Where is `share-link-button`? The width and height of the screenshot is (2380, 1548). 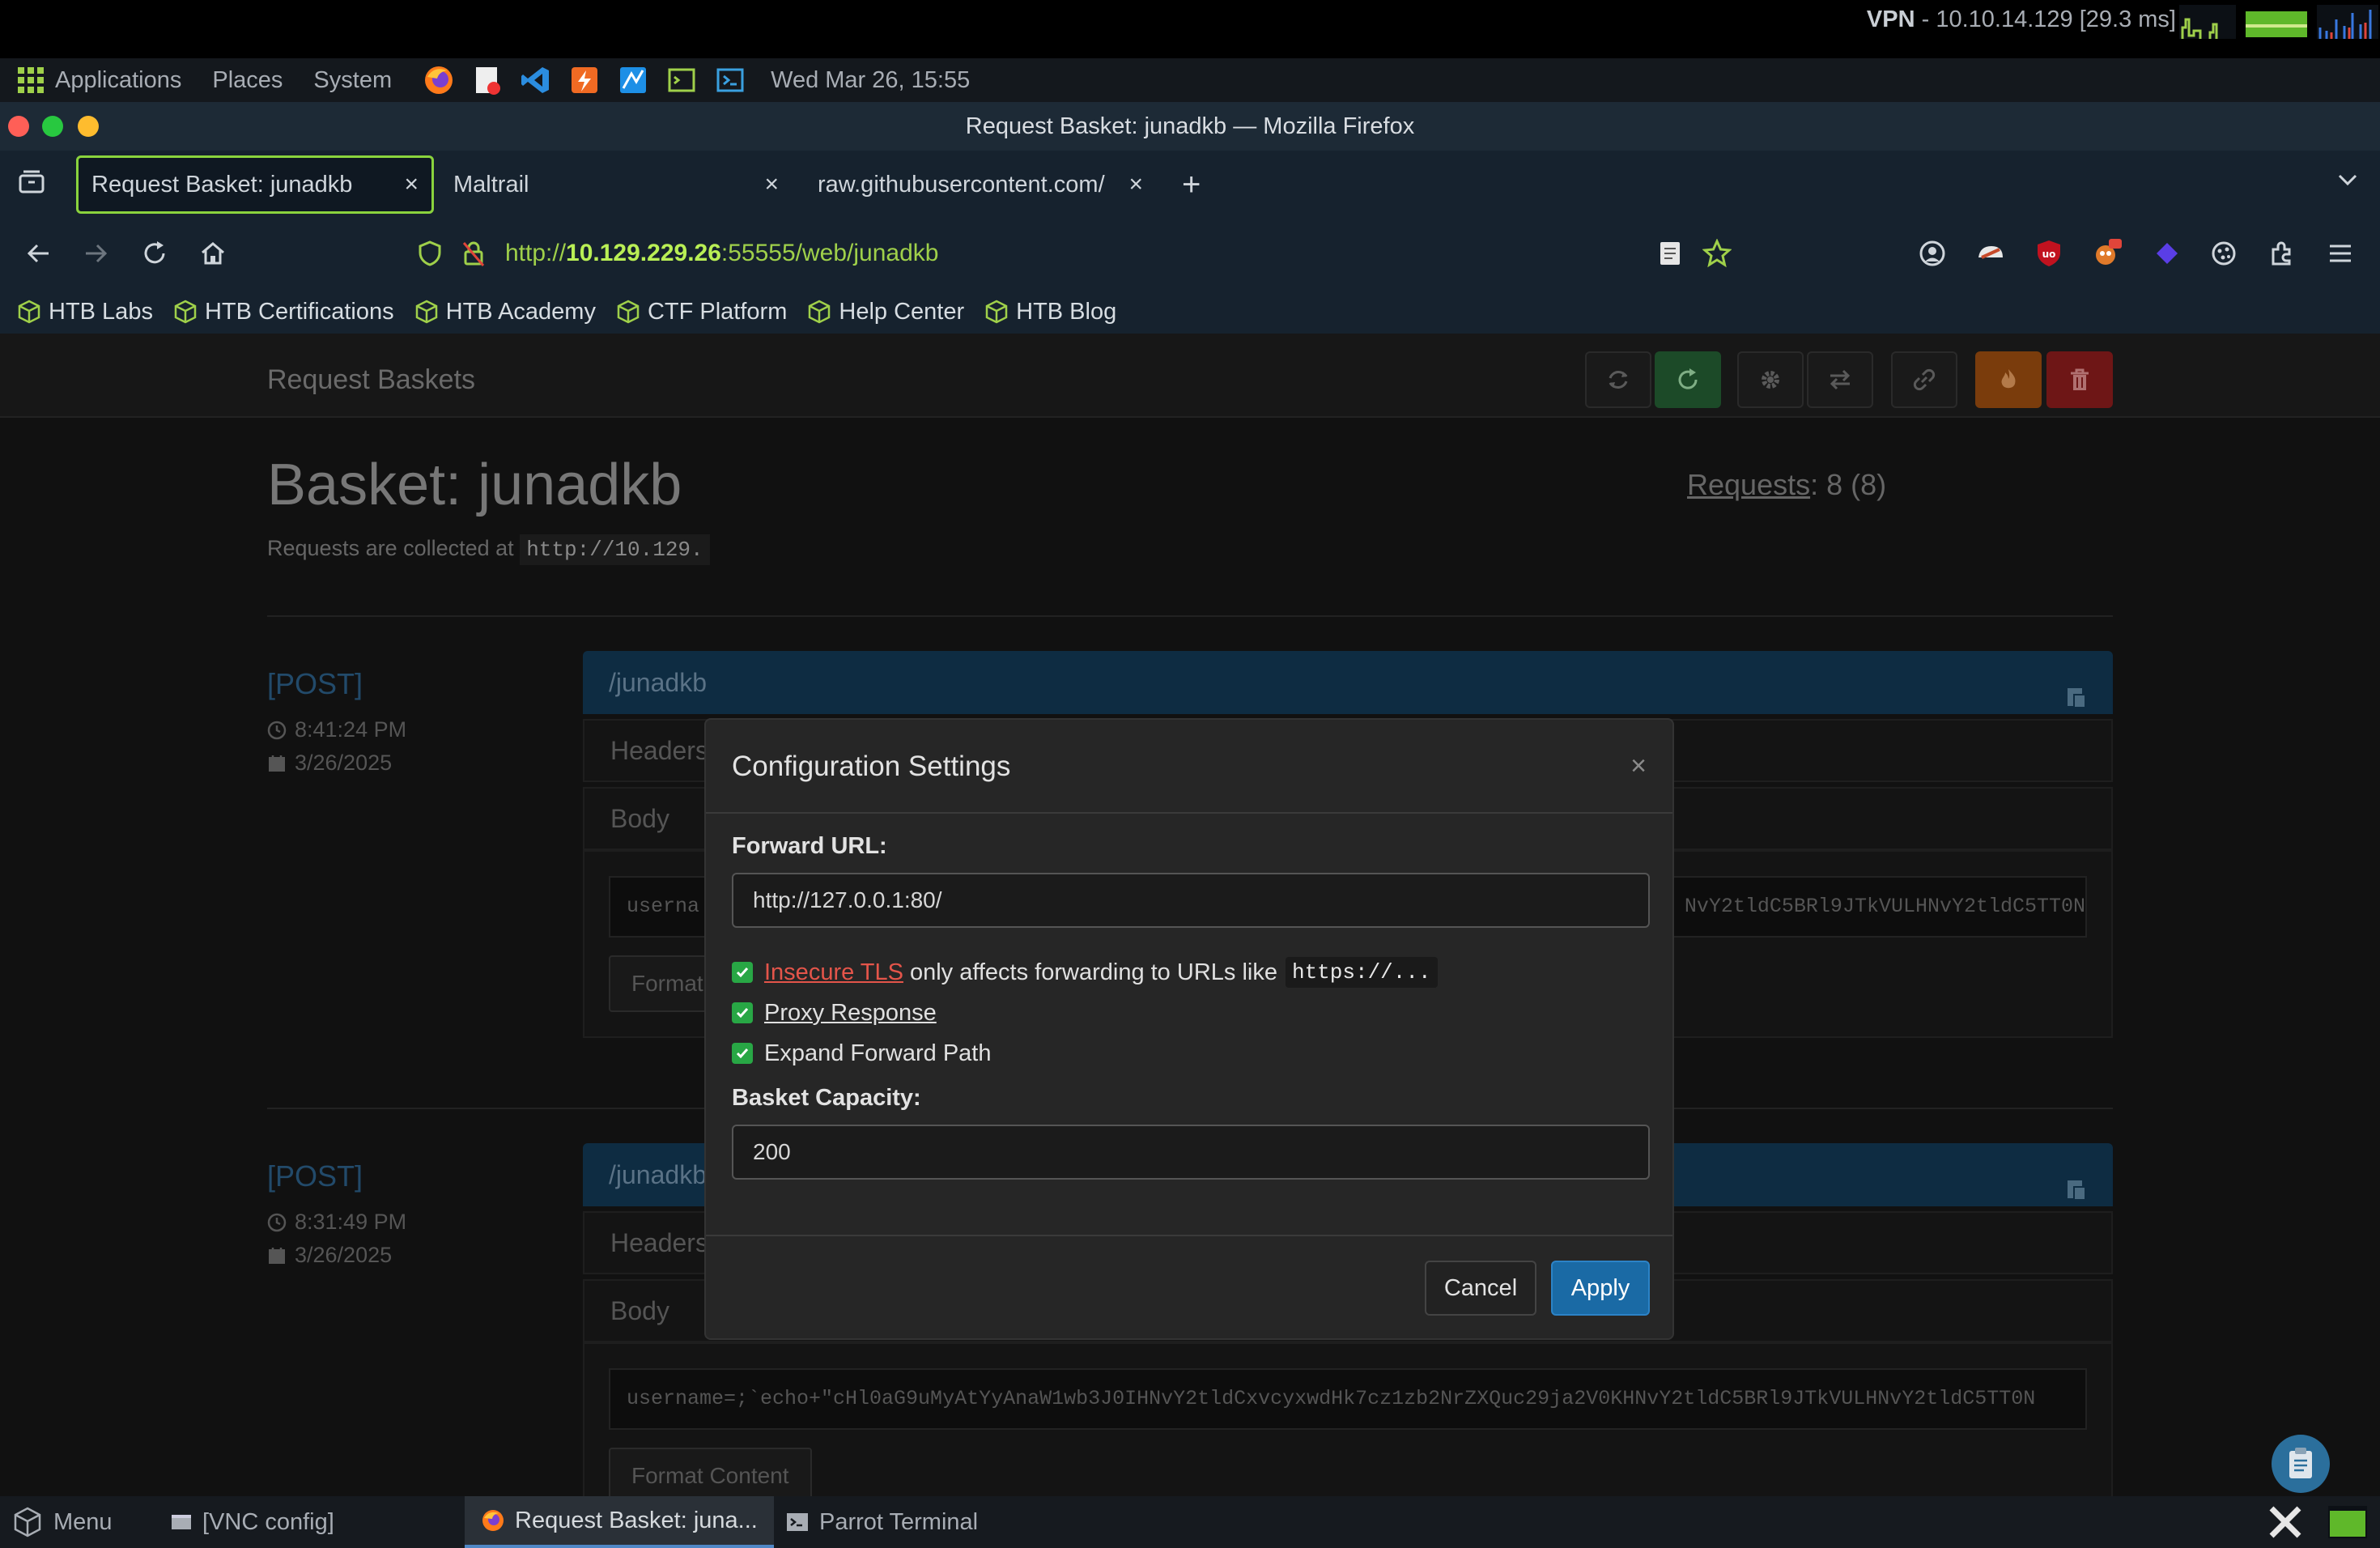 share-link-button is located at coordinates (1924, 379).